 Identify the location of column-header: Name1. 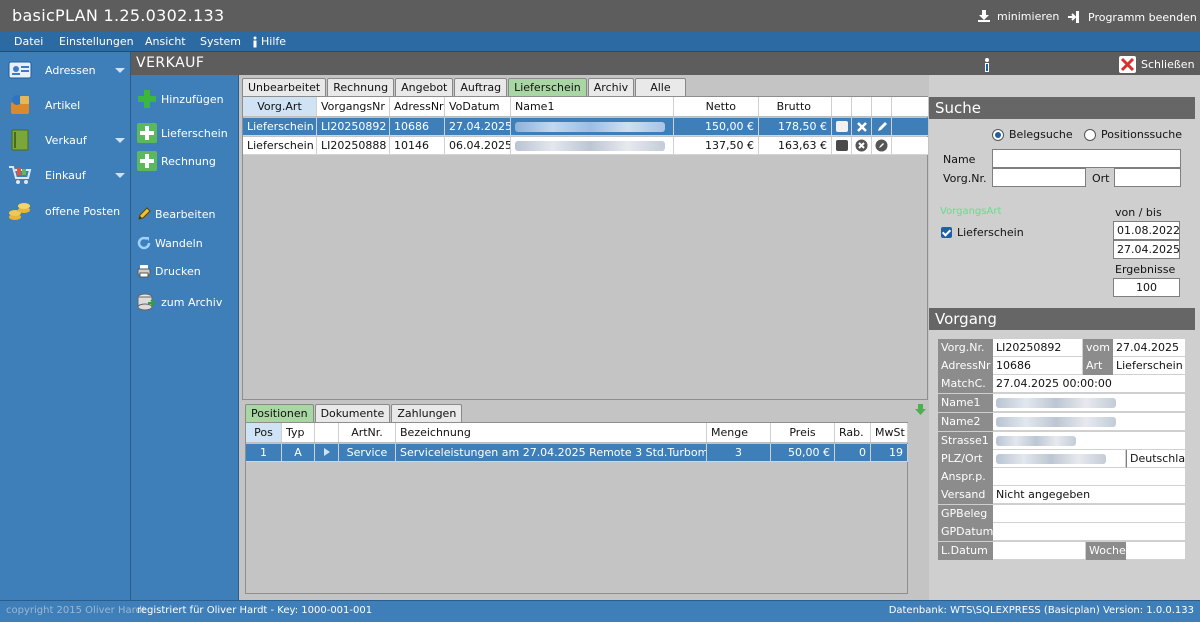
(592, 106).